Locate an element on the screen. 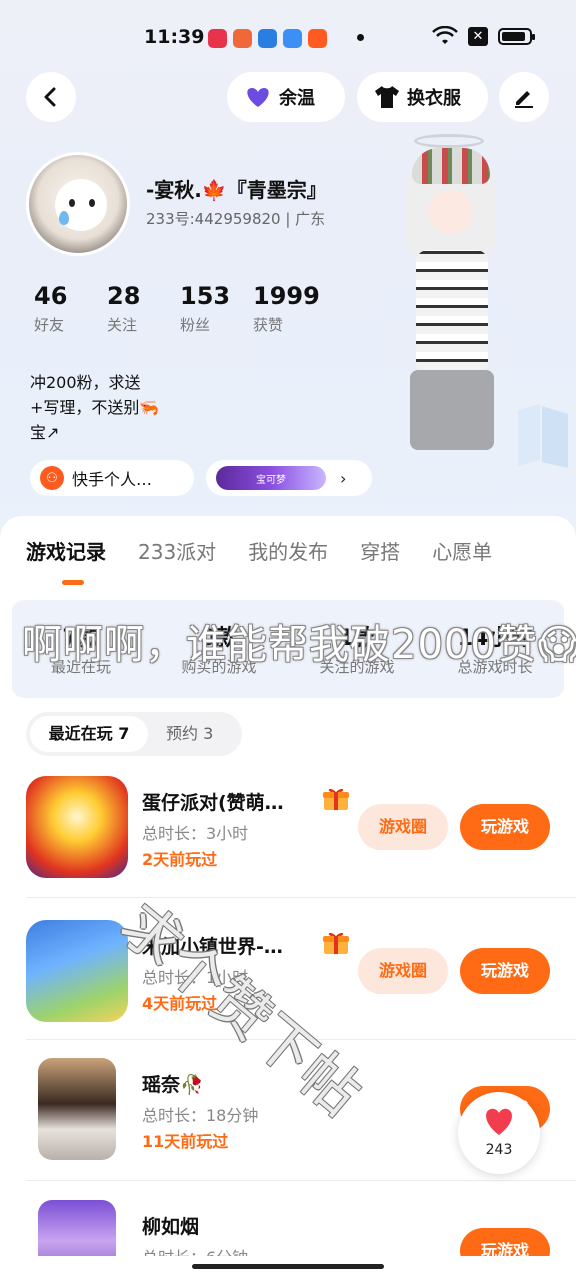 This screenshot has height=1280, width=576. status-bar: 11:39 ✕ is located at coordinates (288, 39).